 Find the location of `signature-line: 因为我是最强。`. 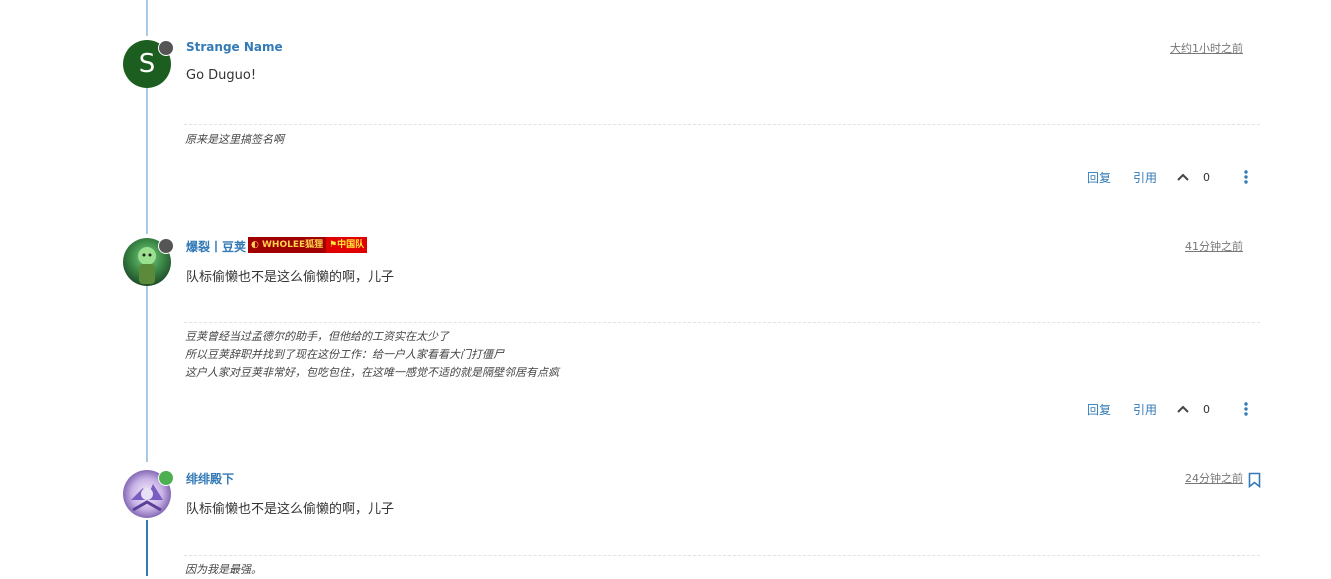

signature-line: 因为我是最强。 is located at coordinates (223, 569).